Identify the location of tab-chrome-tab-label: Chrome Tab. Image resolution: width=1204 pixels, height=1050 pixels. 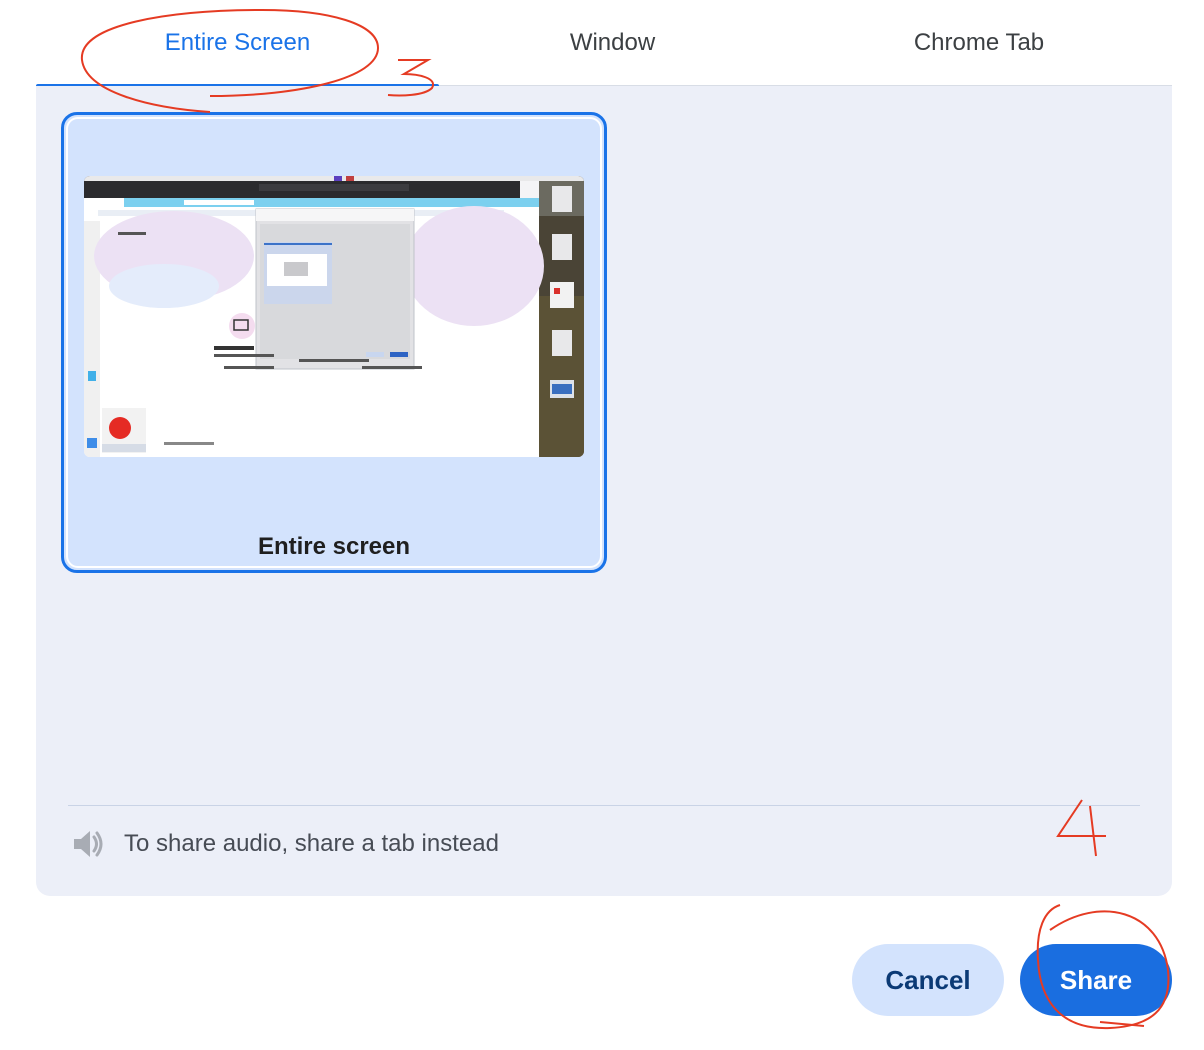
(979, 42).